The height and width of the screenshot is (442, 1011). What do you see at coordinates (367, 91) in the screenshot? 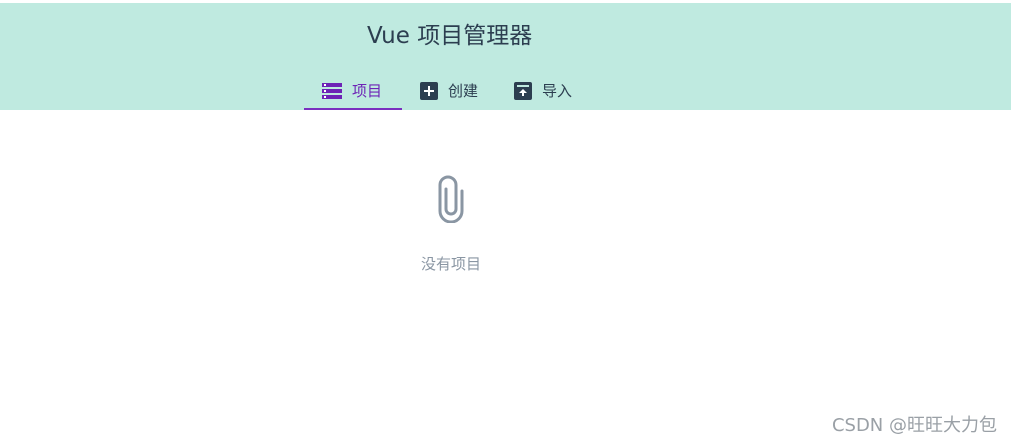
I see `tab-projects-label: 项目` at bounding box center [367, 91].